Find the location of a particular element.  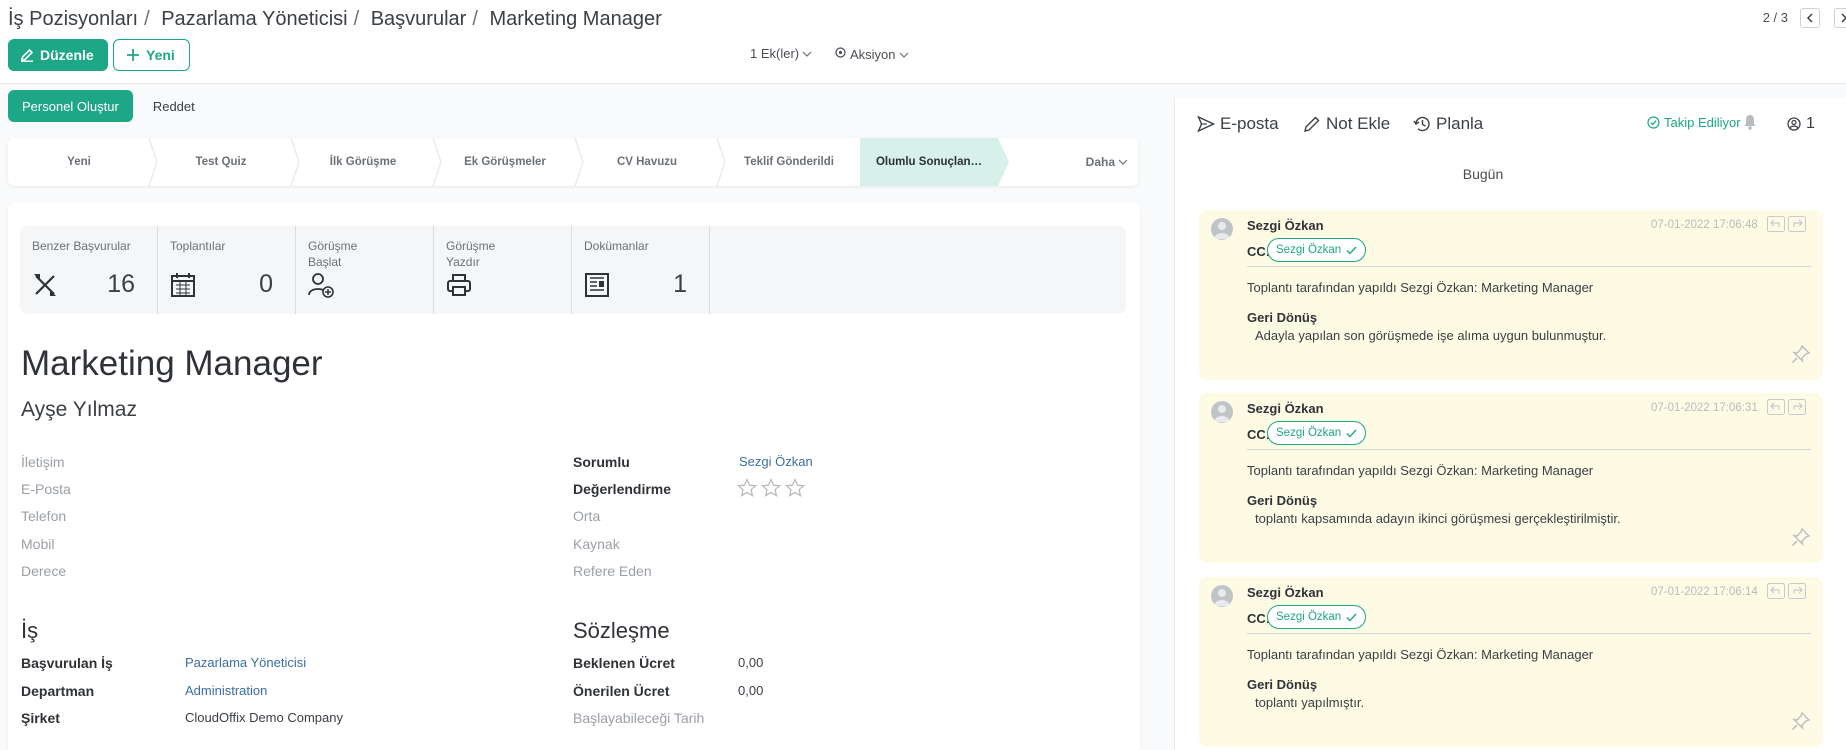

message-date: 07-01-2022 17:06:14 is located at coordinates (1704, 592).